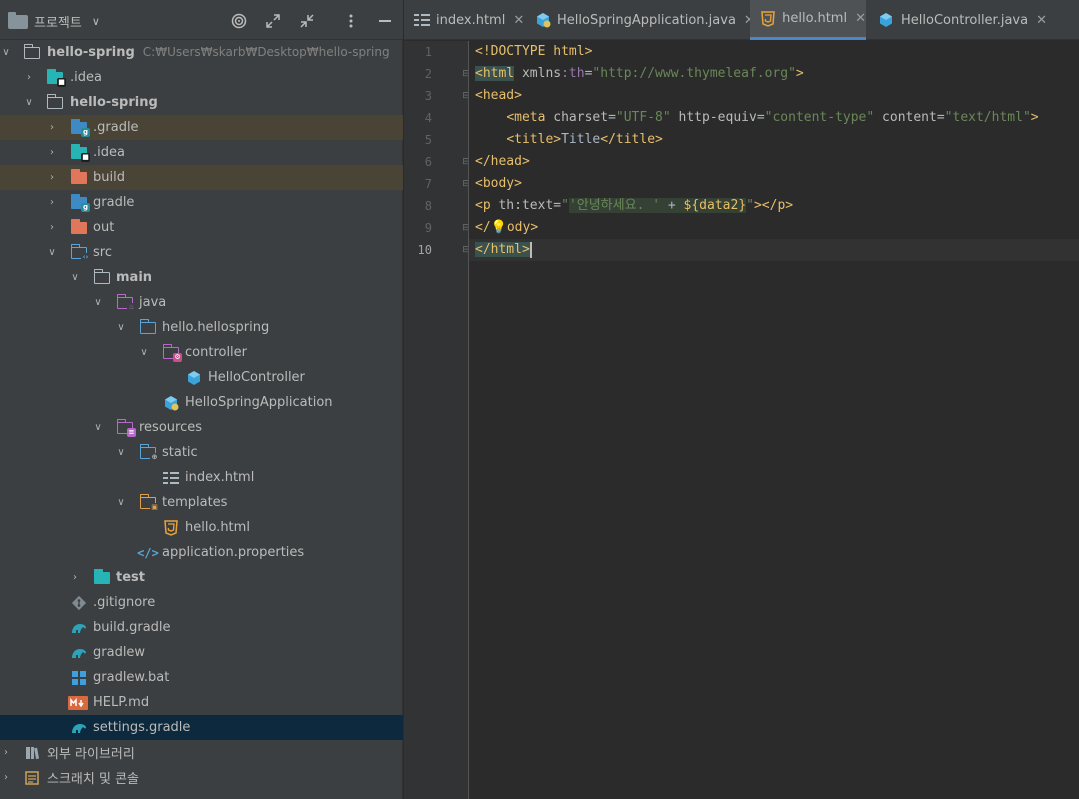 The height and width of the screenshot is (799, 1079). Describe the element at coordinates (428, 74) in the screenshot. I see `line-number: 2` at that location.